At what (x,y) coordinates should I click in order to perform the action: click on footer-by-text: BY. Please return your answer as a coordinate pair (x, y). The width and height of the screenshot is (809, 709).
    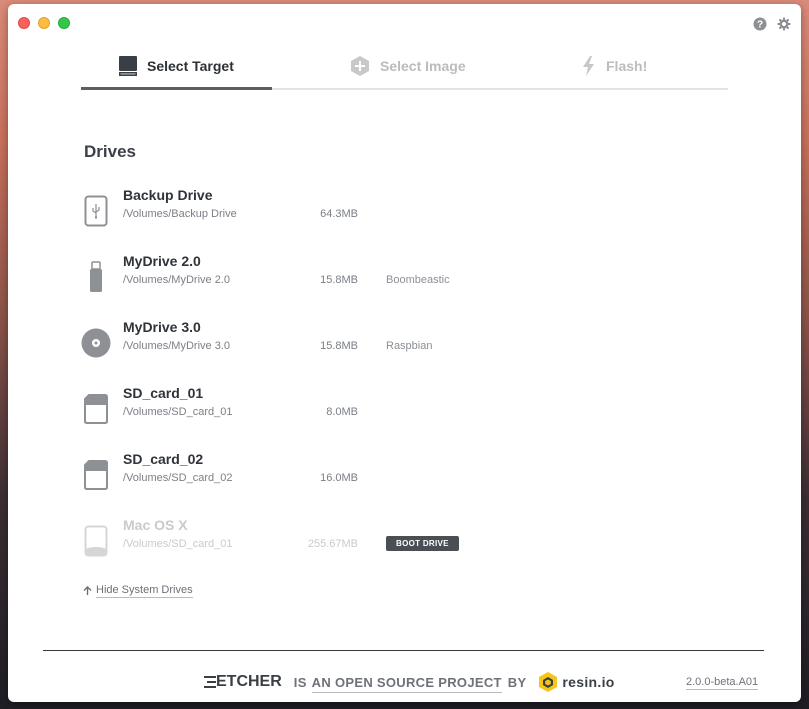
    Looking at the image, I should click on (517, 682).